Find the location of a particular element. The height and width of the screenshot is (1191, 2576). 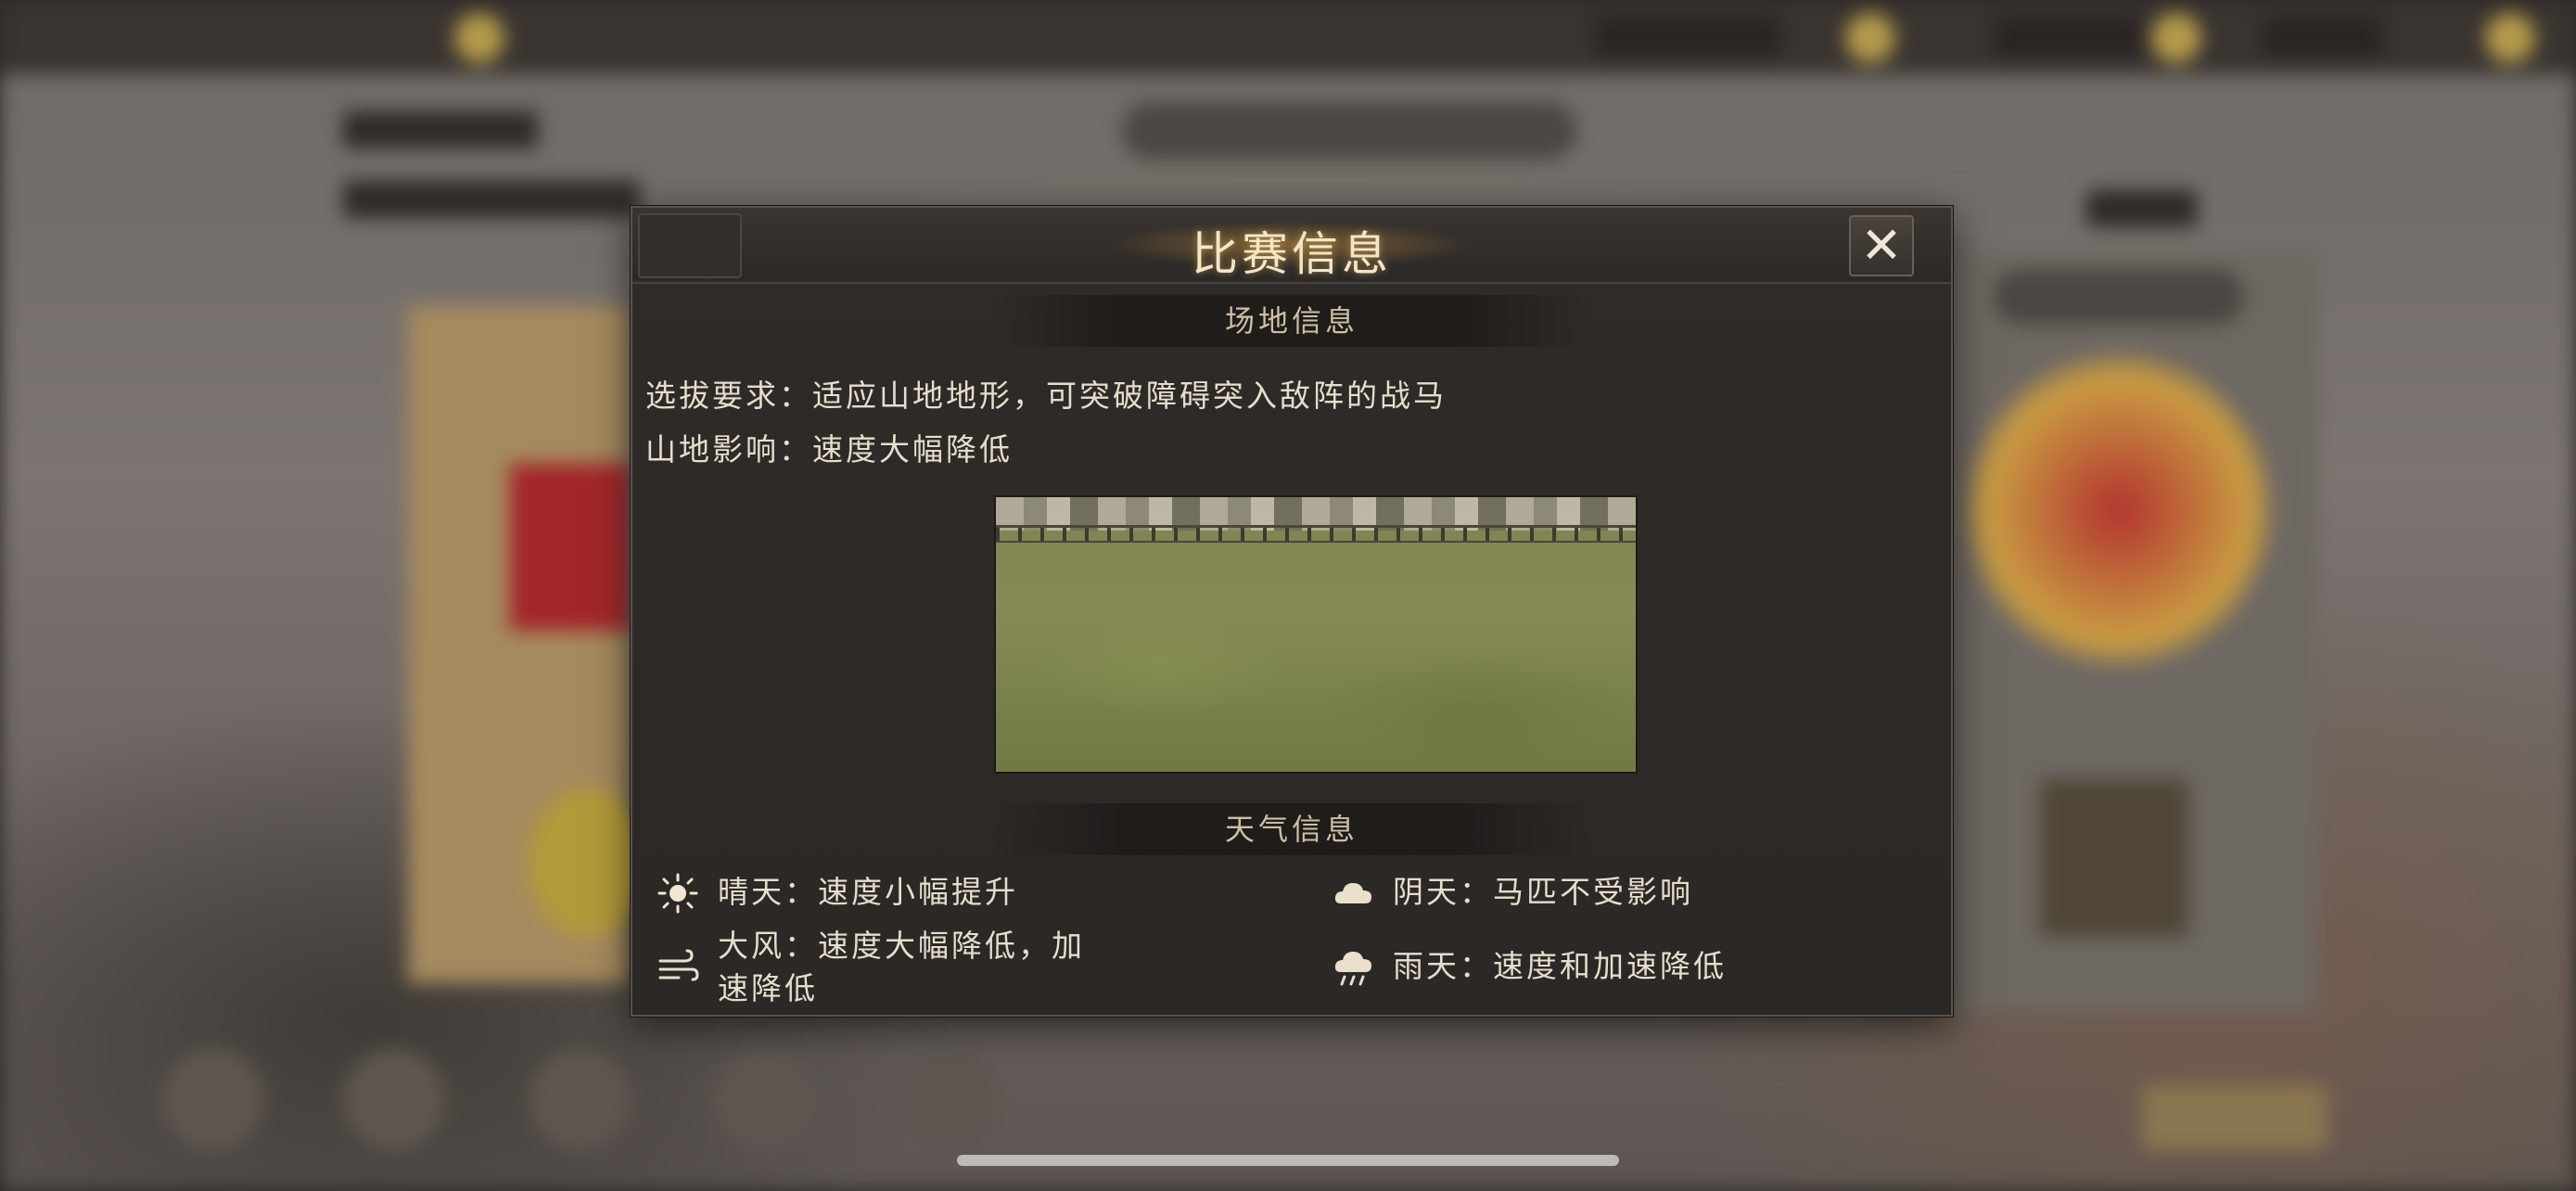

background-right-panel is located at coordinates (2132, 630).